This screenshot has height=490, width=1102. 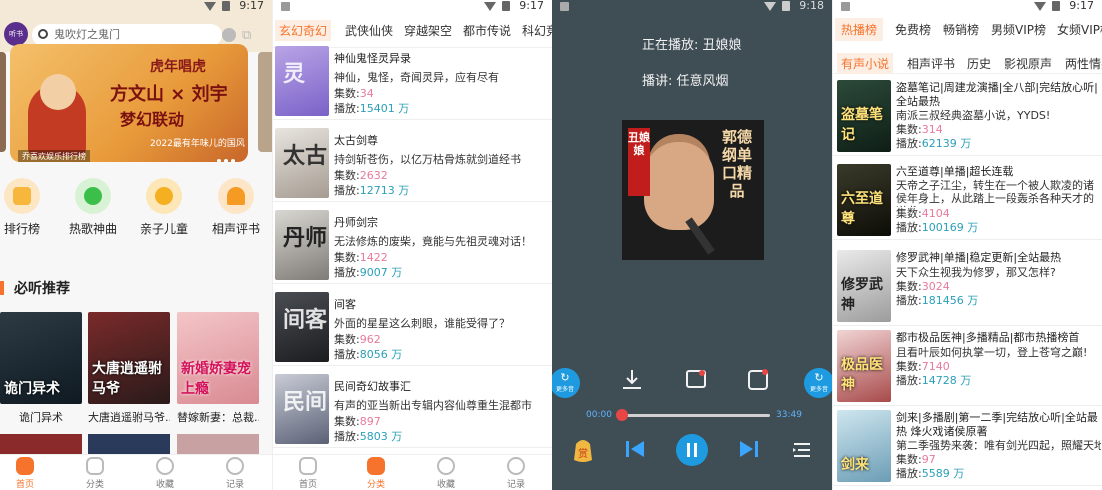 I want to click on book-card: 诡门异术 诡门异术, so click(x=41, y=368).